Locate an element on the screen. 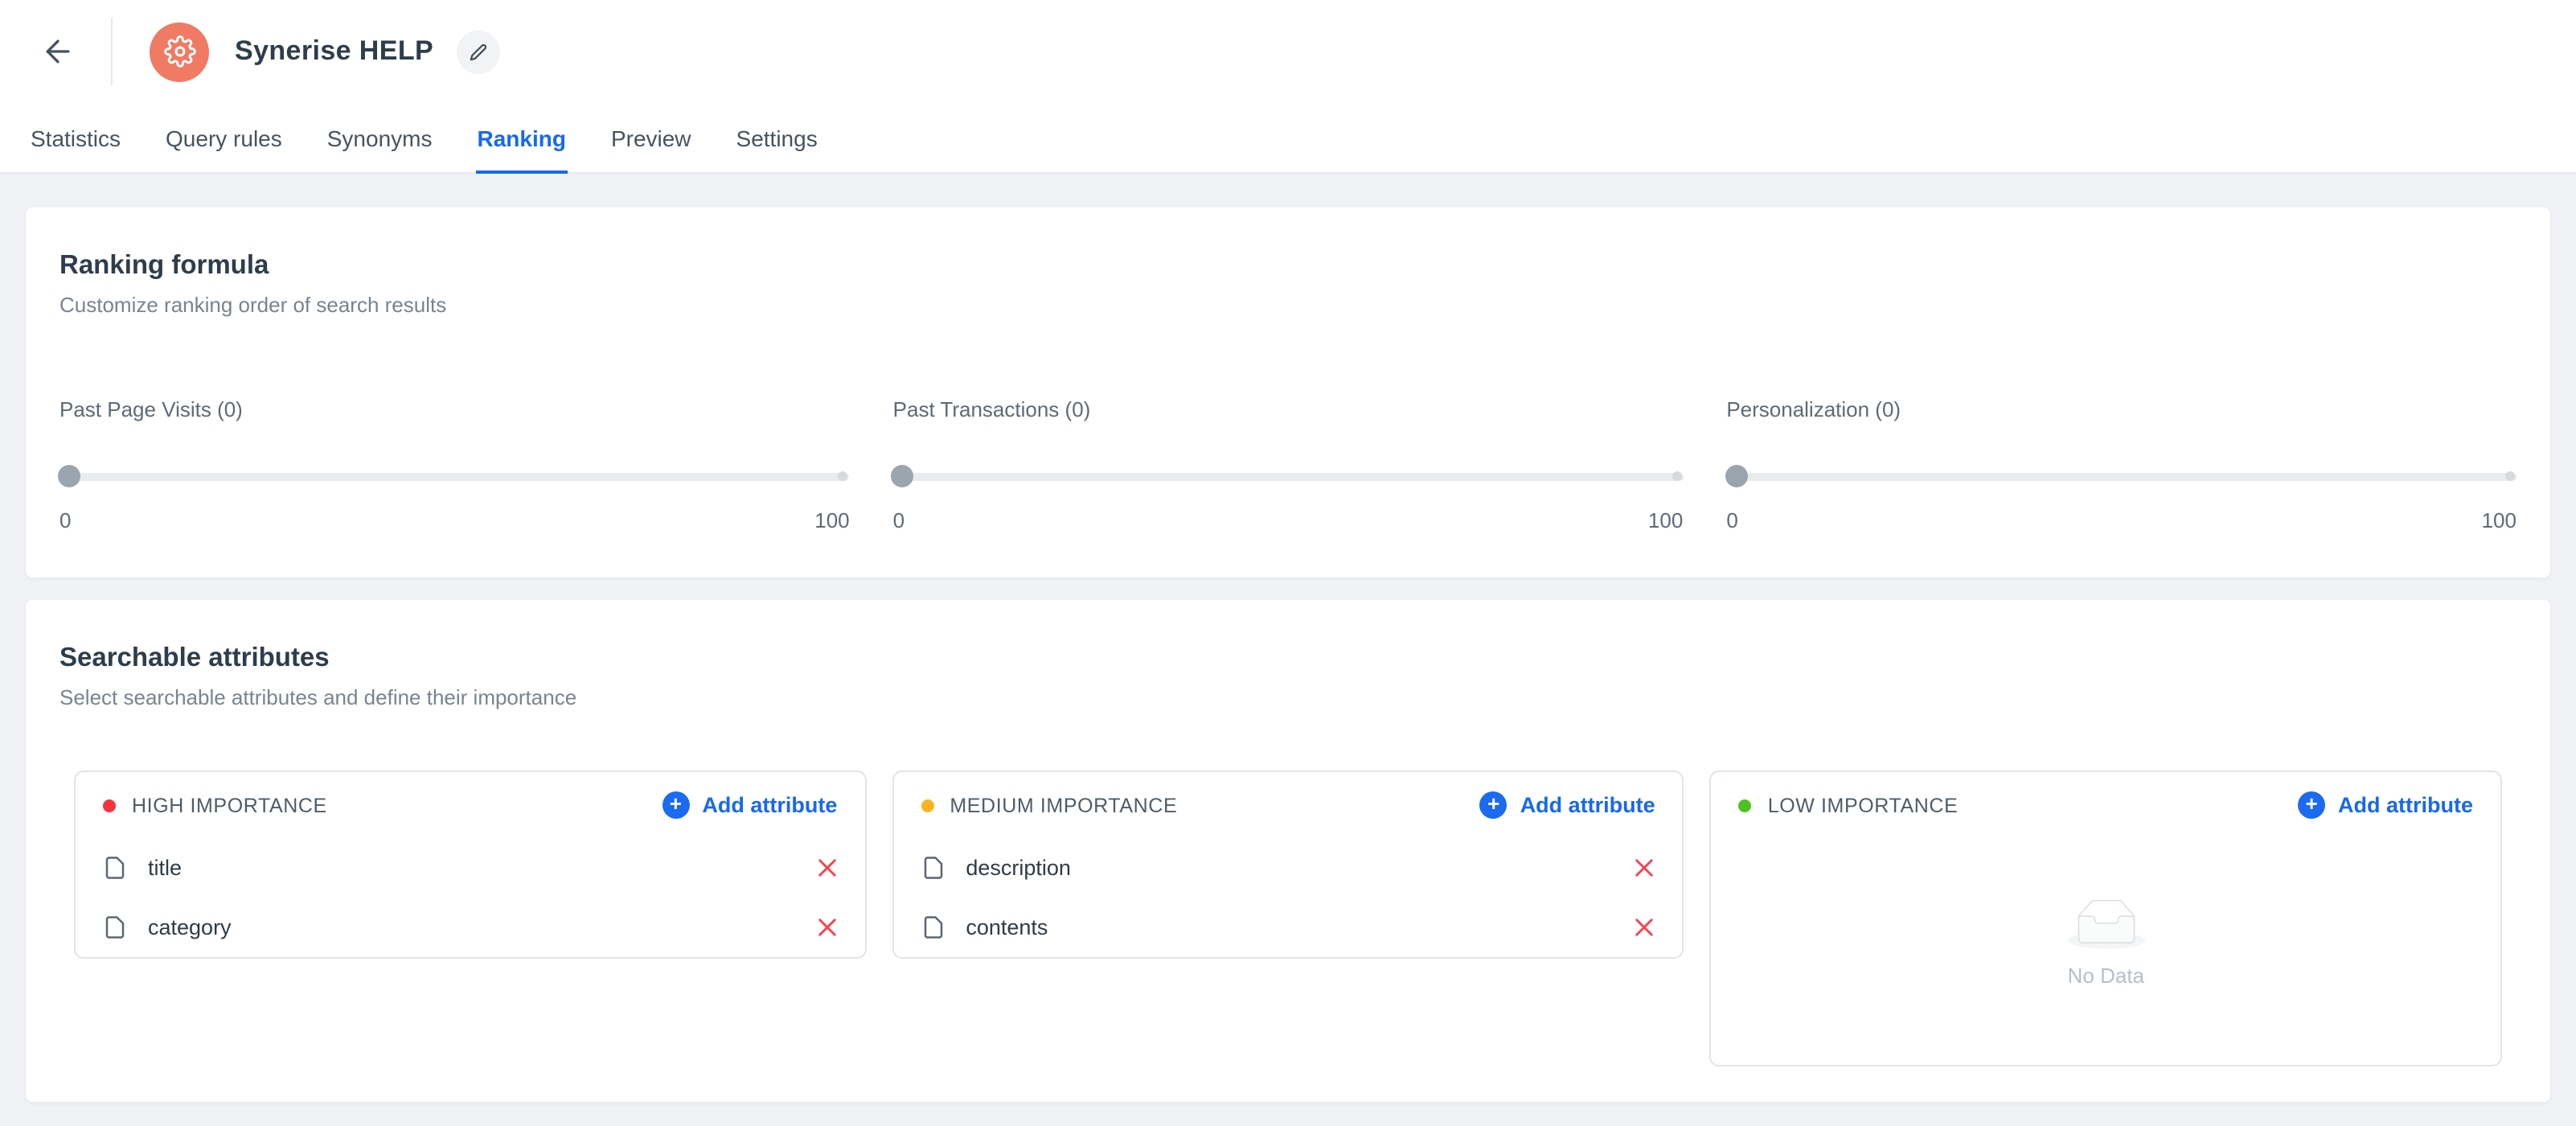 This screenshot has width=2576, height=1126. group-title: MEDIUM IMPORTANCE is located at coordinates (1064, 805).